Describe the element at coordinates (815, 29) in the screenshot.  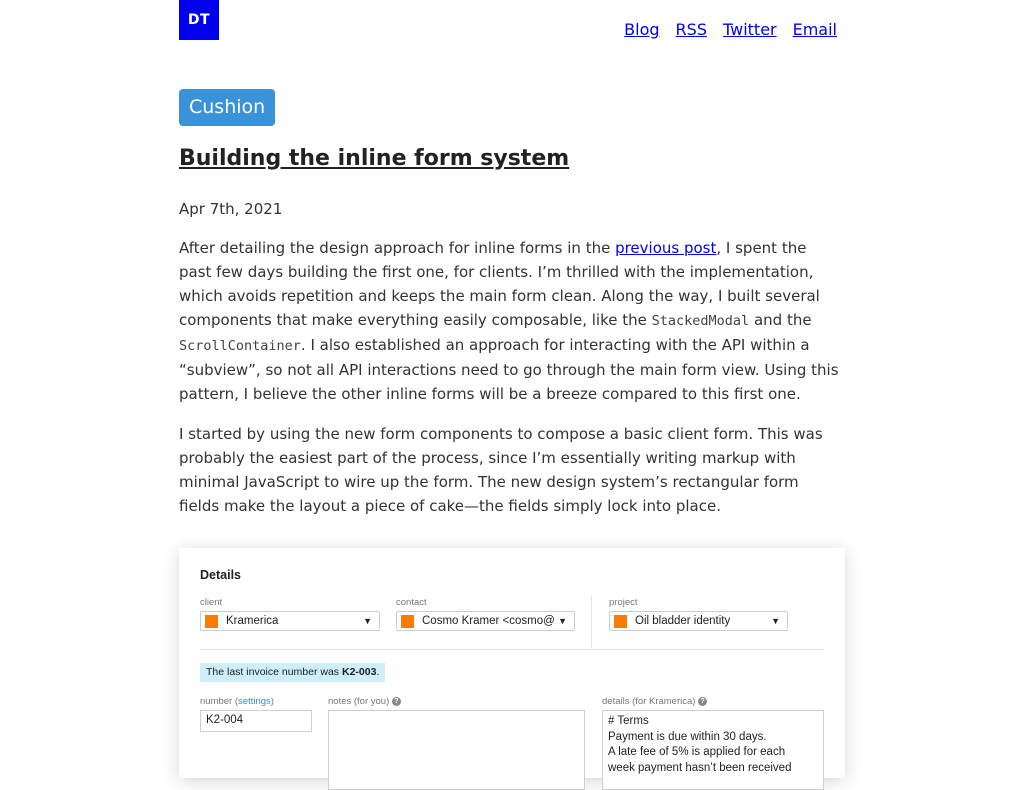
I see `nav-email-link: Email` at that location.